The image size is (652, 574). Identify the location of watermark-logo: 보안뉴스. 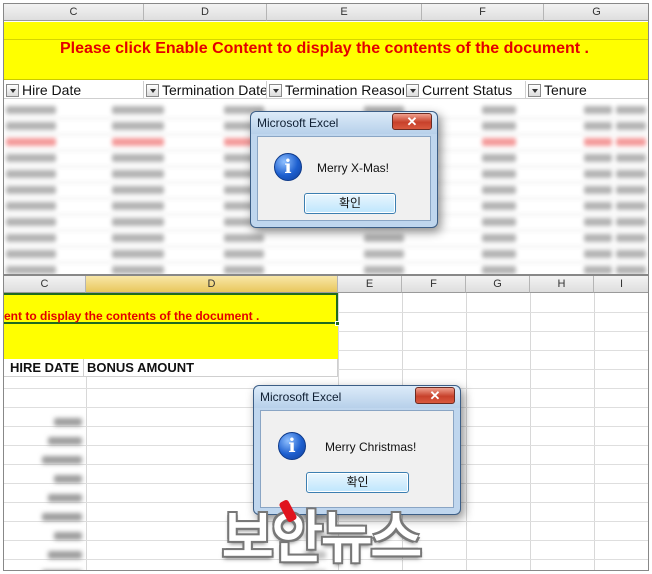
(322, 538).